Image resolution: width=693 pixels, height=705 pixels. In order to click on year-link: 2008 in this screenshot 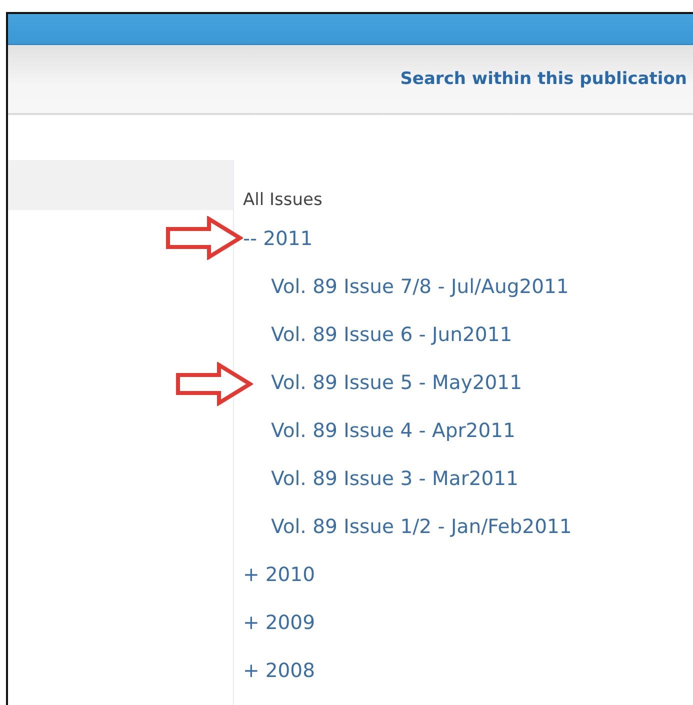, I will do `click(290, 670)`.